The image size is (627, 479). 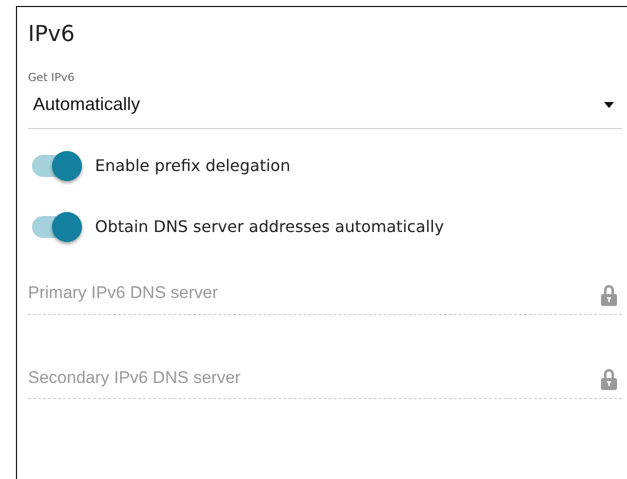 What do you see at coordinates (192, 166) in the screenshot?
I see `toggle-label: Enable prefix delegation` at bounding box center [192, 166].